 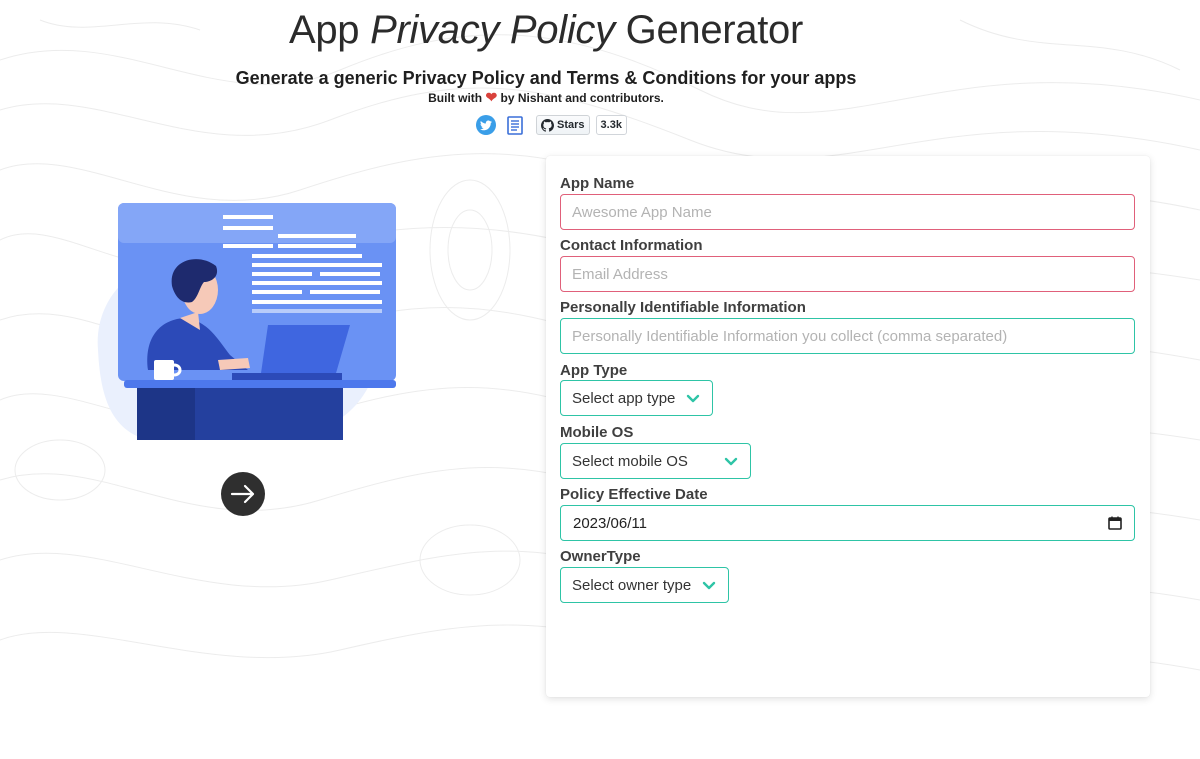 I want to click on app-name-input, so click(x=847, y=212).